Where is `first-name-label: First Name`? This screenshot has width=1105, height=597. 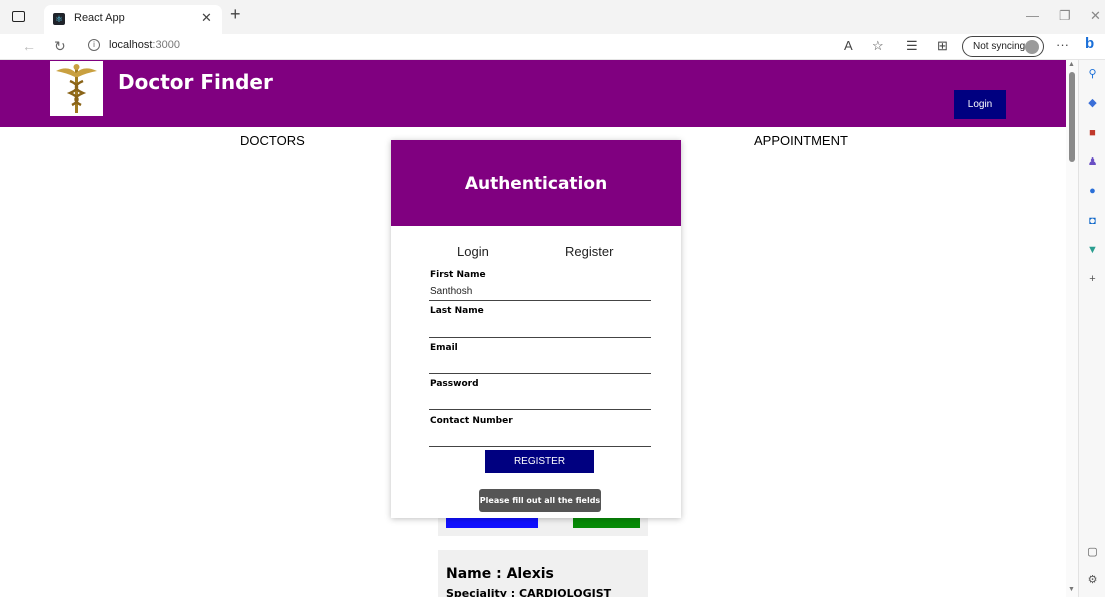
first-name-label: First Name is located at coordinates (458, 275).